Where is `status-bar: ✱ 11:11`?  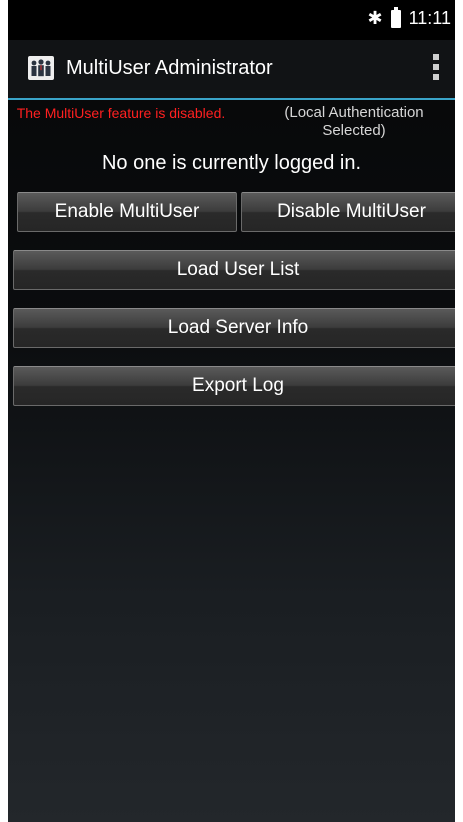
status-bar: ✱ 11:11 is located at coordinates (231, 20).